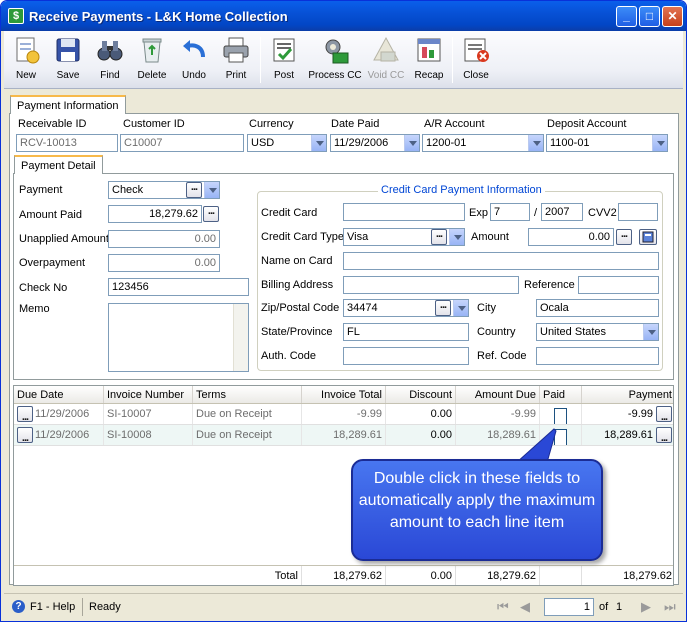 This screenshot has width=687, height=622. What do you see at coordinates (670, 607) in the screenshot?
I see `last-page-icon: ⏭` at bounding box center [670, 607].